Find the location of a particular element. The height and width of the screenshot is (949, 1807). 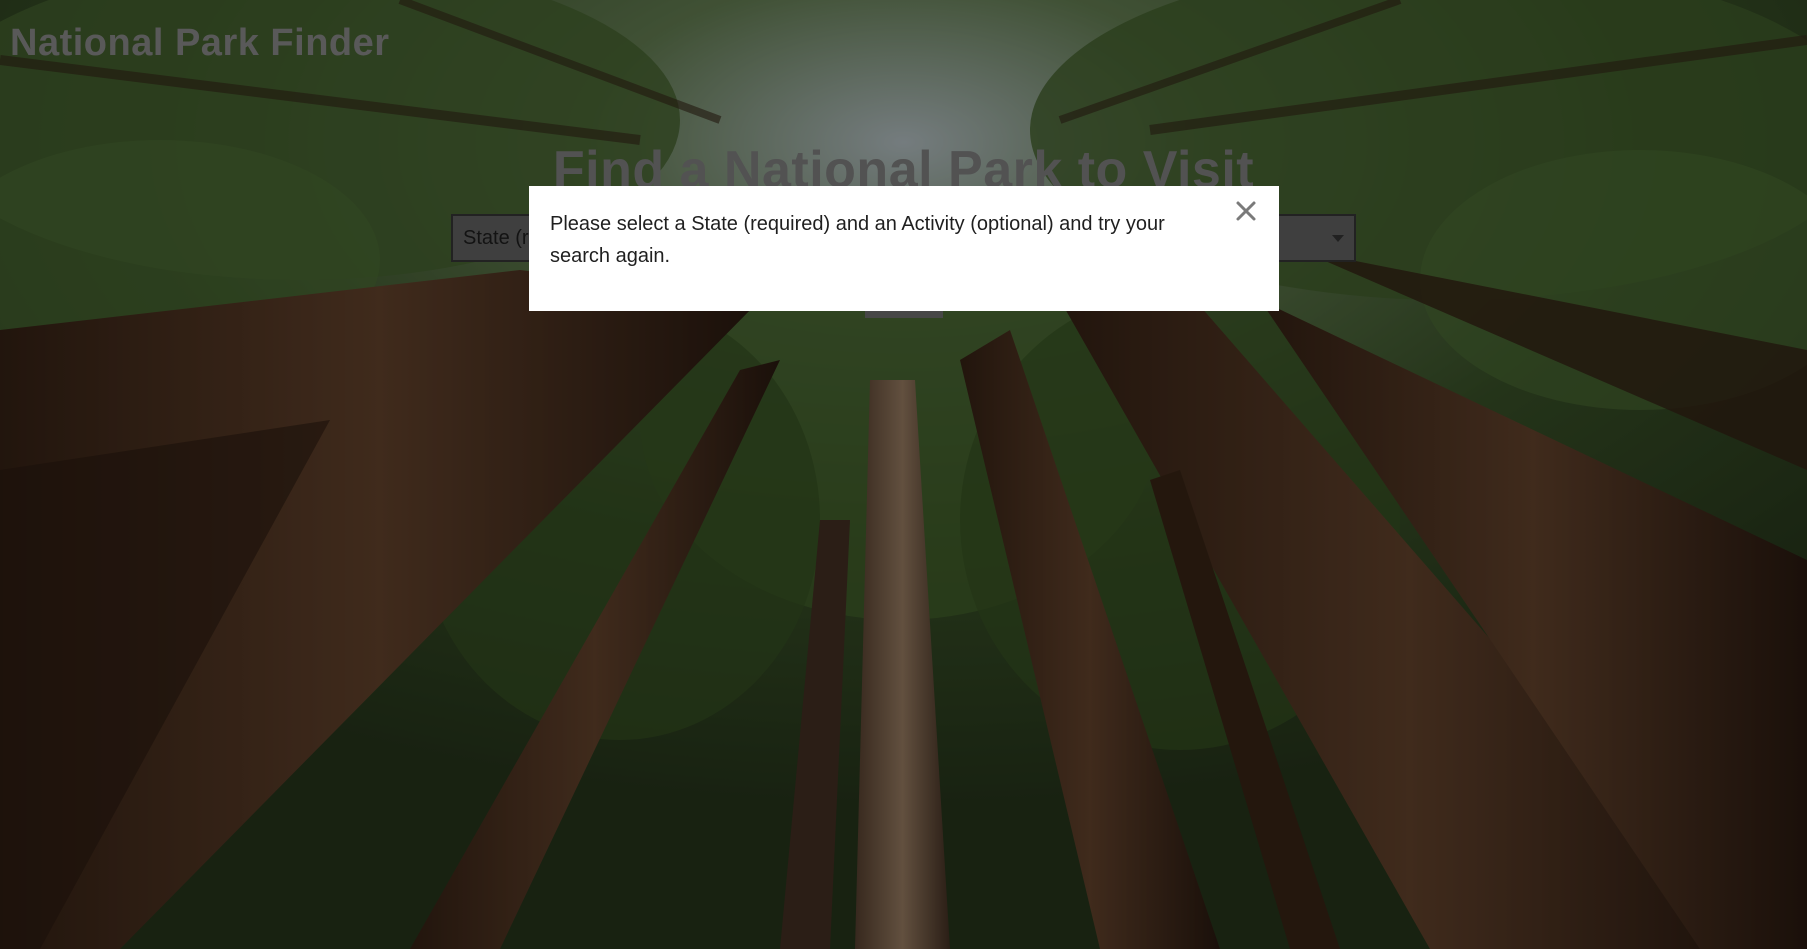

close-icon is located at coordinates (1246, 211).